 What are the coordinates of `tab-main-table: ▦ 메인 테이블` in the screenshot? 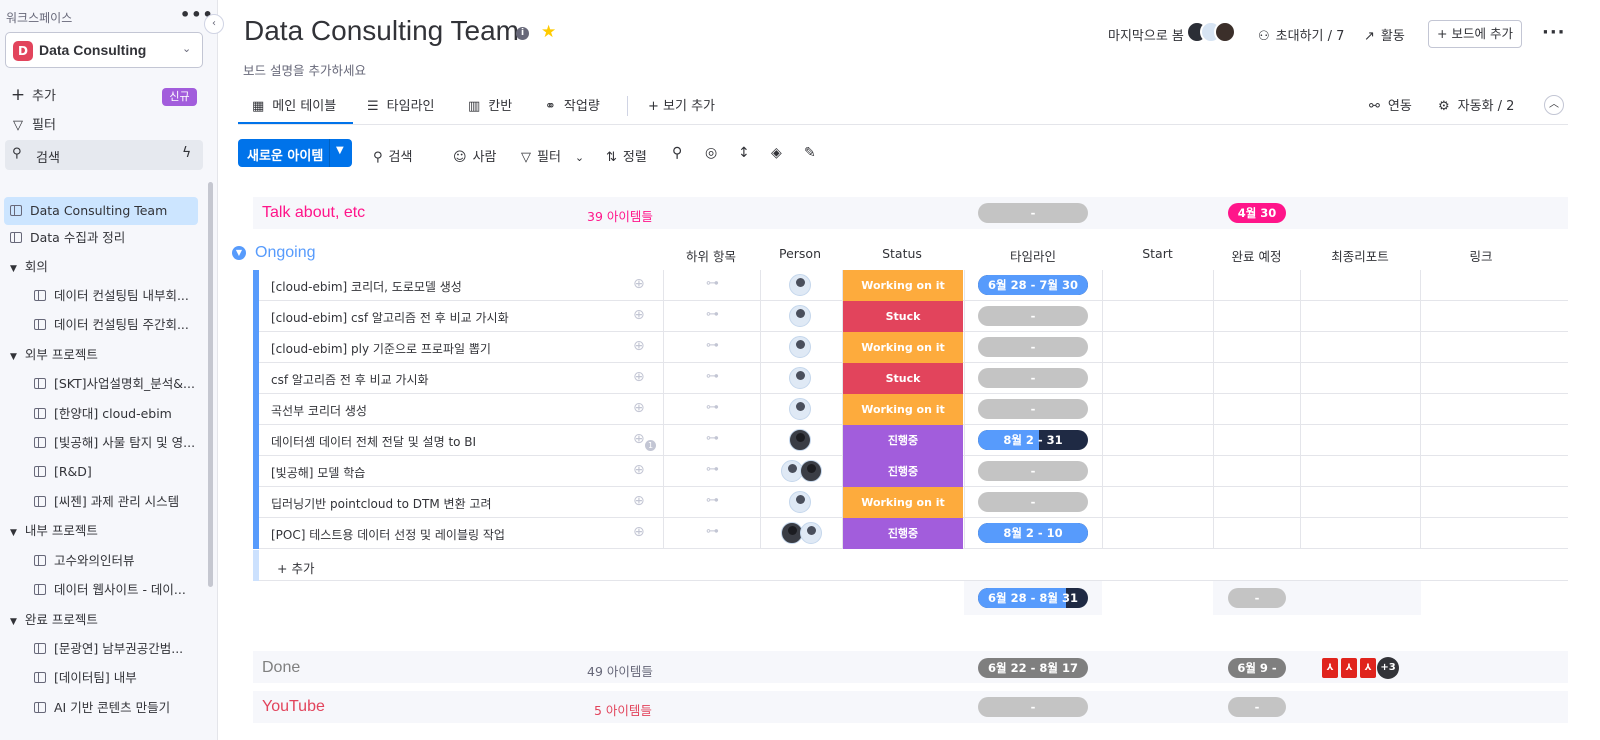 It's located at (294, 104).